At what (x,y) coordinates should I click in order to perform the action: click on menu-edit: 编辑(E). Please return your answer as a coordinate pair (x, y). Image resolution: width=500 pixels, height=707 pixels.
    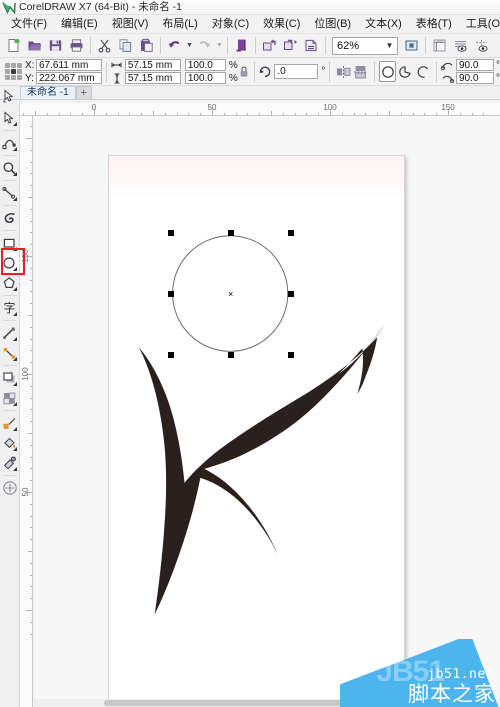
    Looking at the image, I should click on (79, 24).